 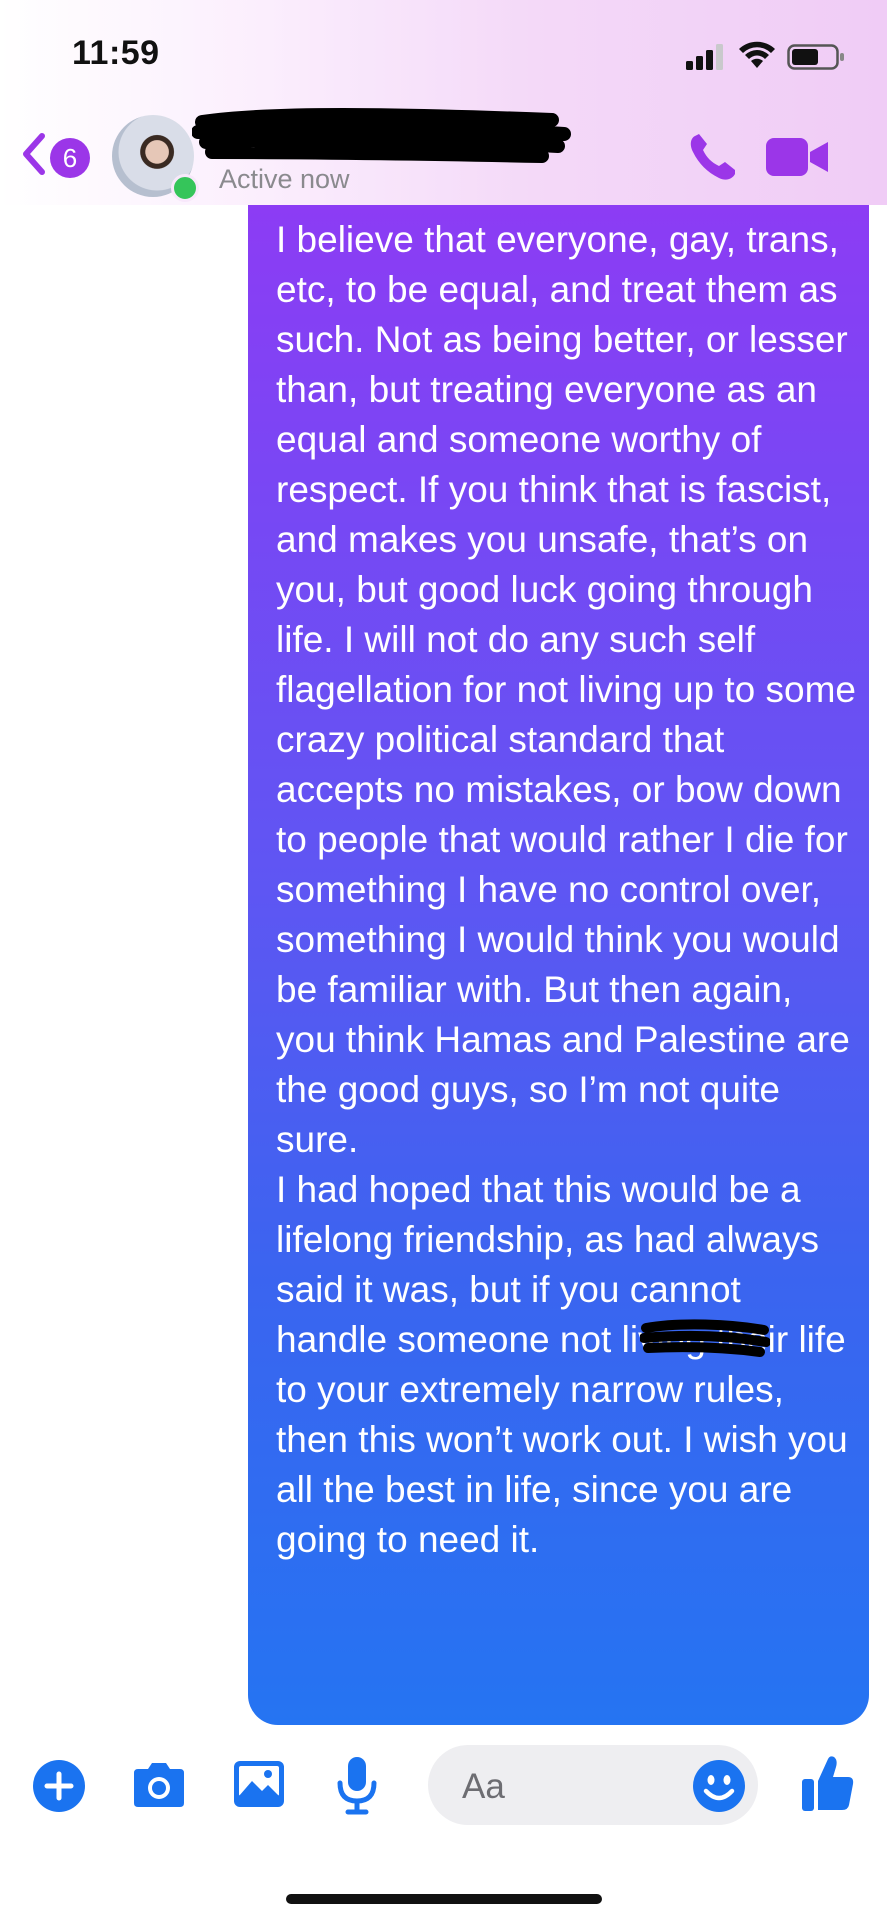 What do you see at coordinates (815, 57) in the screenshot?
I see `battery-icon` at bounding box center [815, 57].